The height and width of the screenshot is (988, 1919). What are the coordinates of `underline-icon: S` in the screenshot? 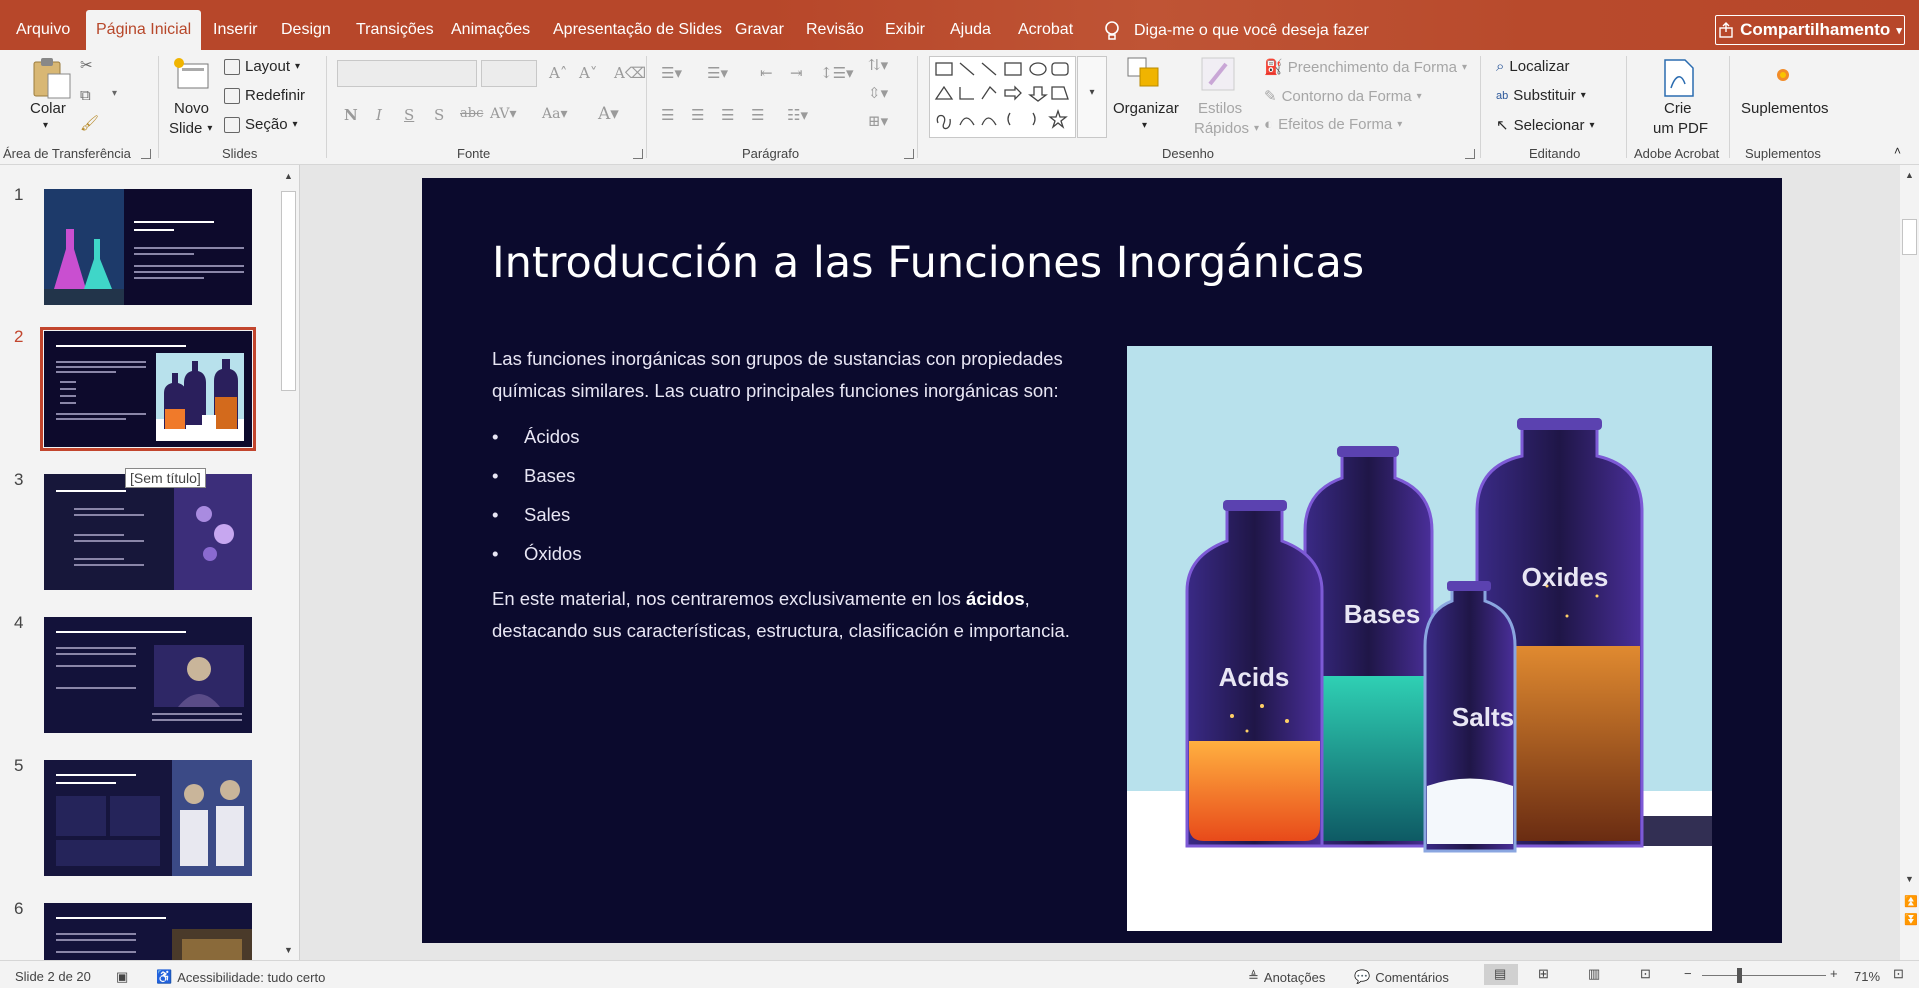 It's located at (409, 115).